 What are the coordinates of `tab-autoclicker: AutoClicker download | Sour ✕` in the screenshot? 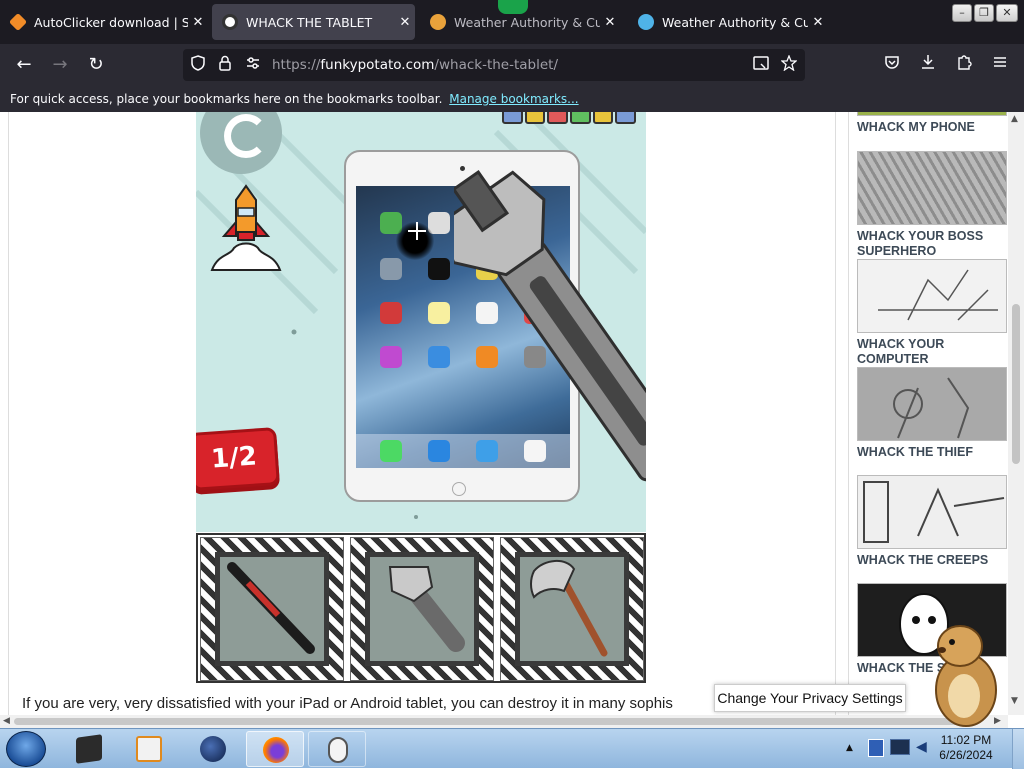 It's located at (104, 22).